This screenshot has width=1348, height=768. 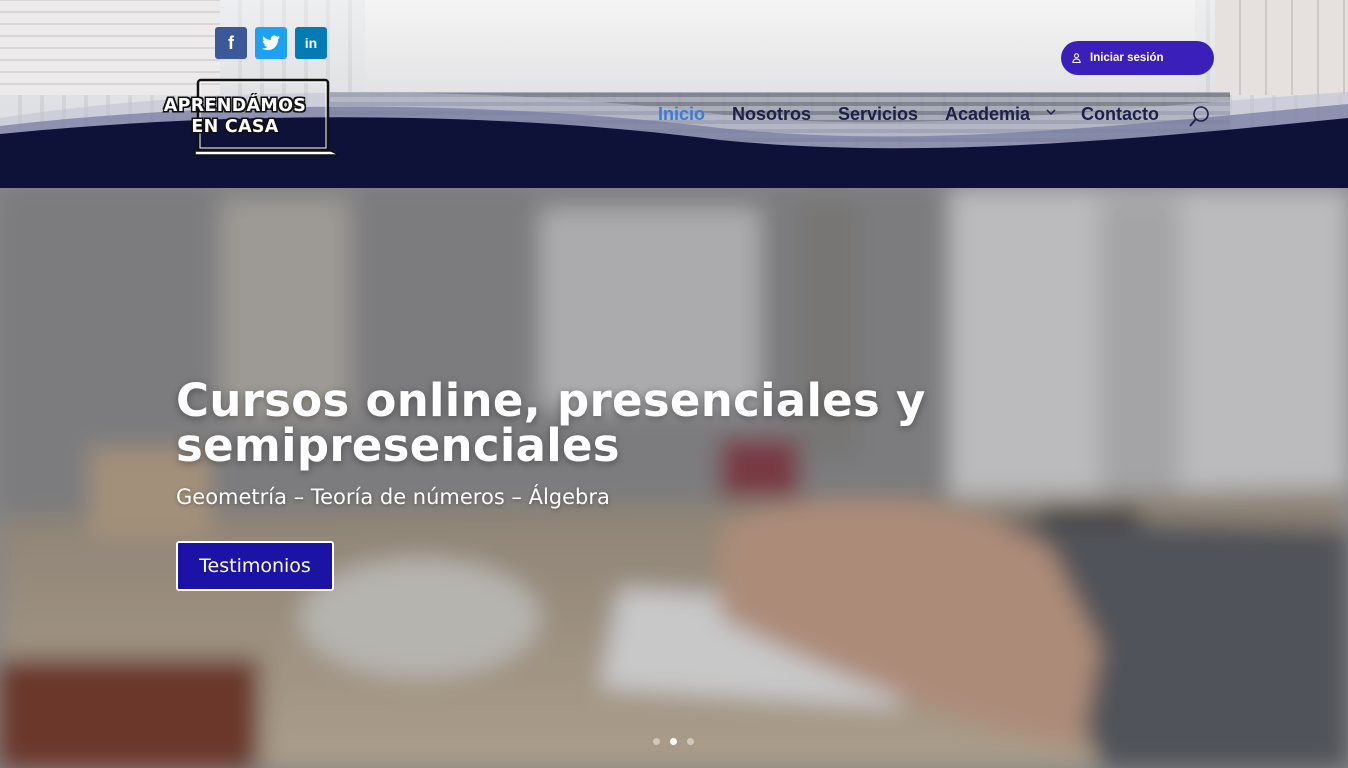 I want to click on nav-item-contacto: Contacto, so click(x=1120, y=114).